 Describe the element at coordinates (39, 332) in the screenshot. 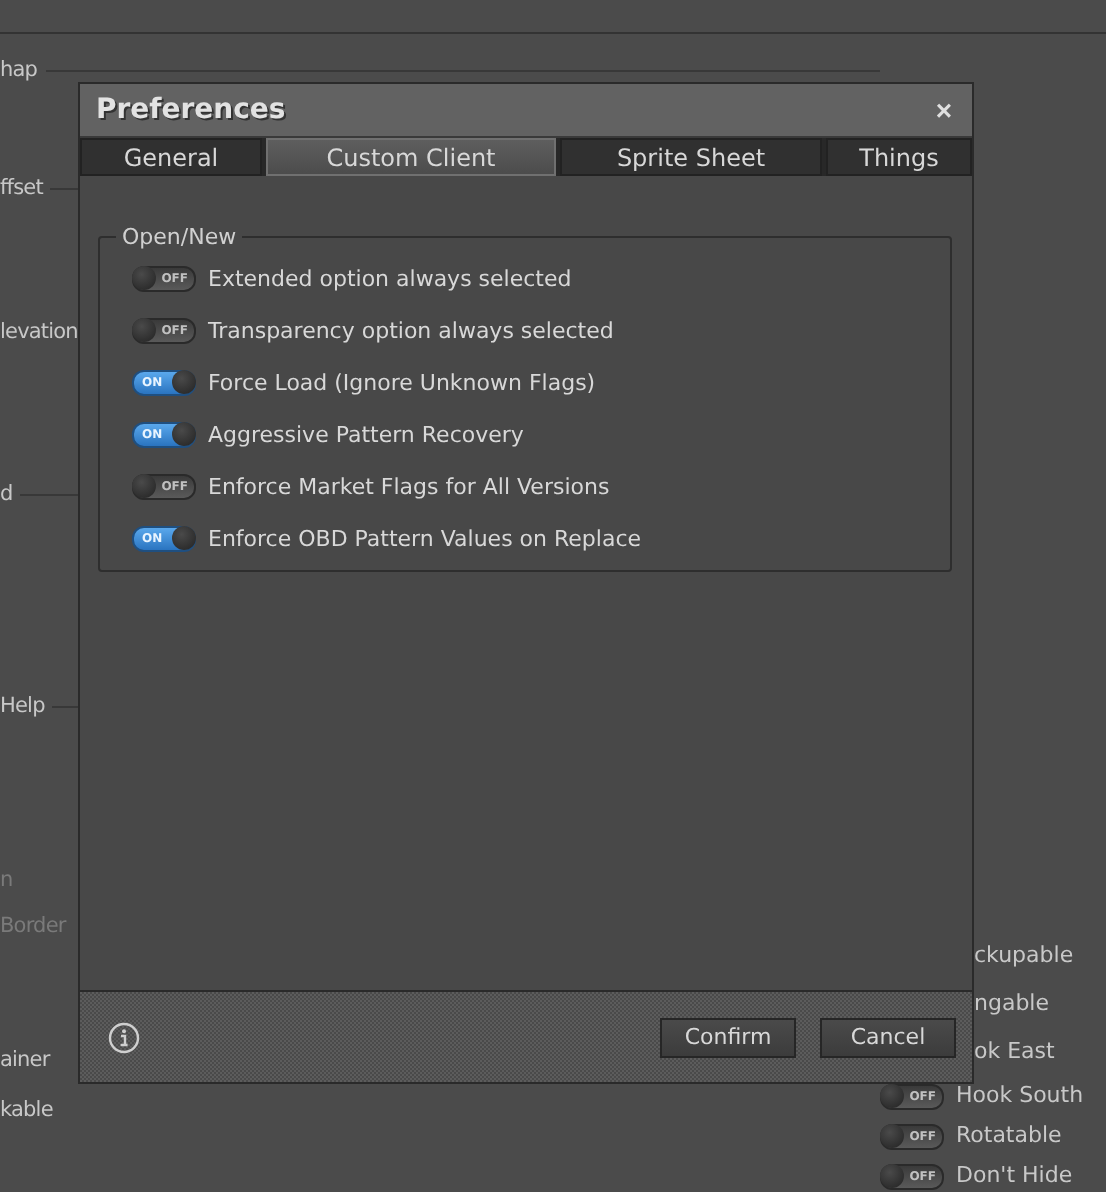

I see `section-label: levation` at that location.